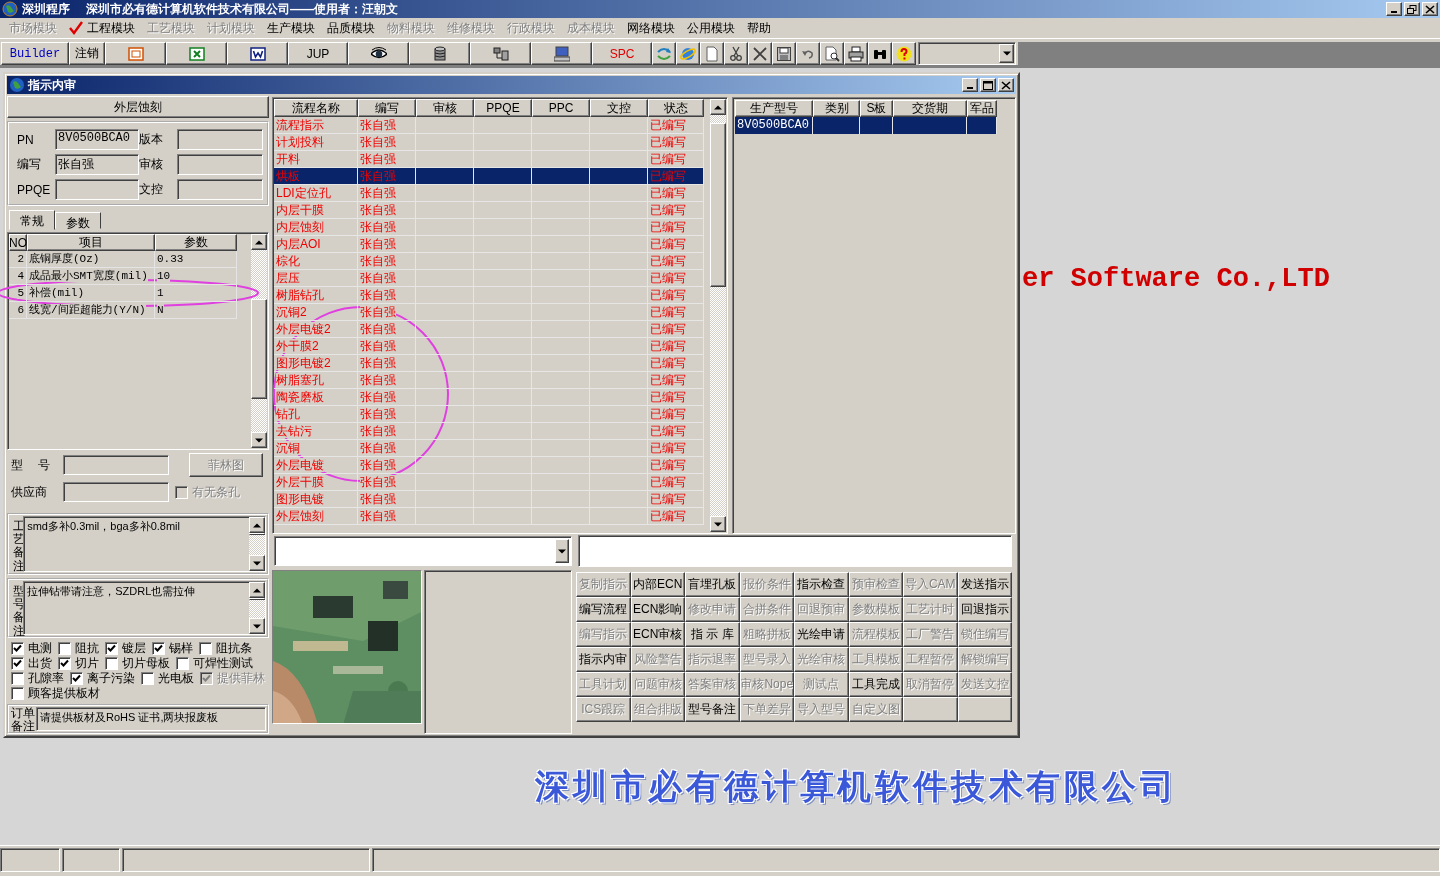 This screenshot has height=876, width=1440. What do you see at coordinates (316, 482) in the screenshot?
I see `table-cell: 外层干膜` at bounding box center [316, 482].